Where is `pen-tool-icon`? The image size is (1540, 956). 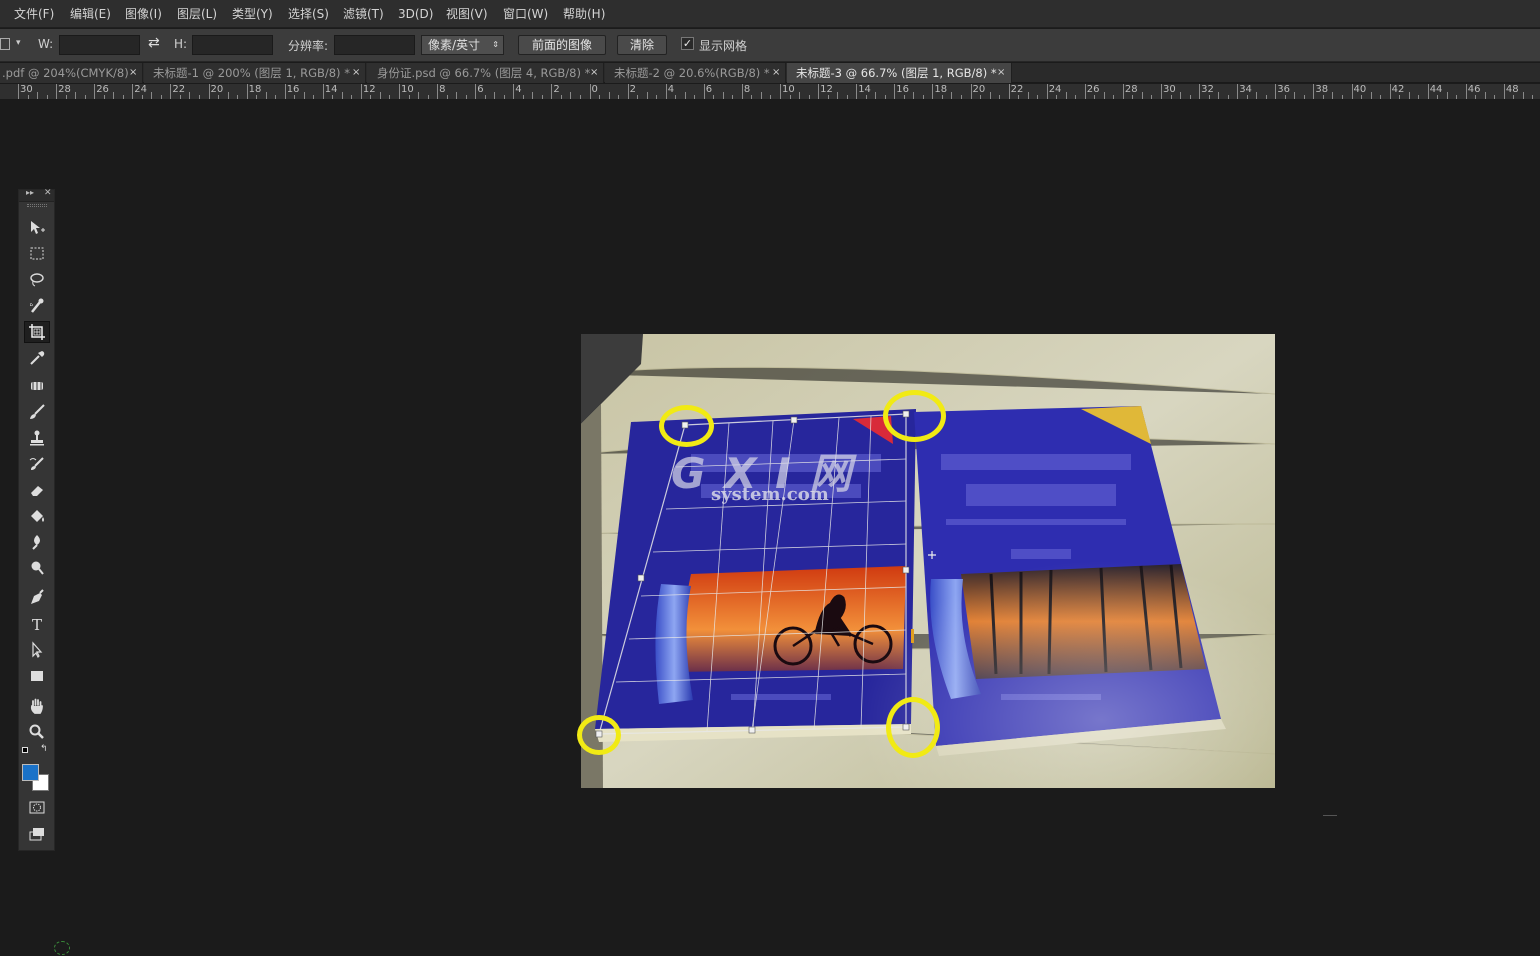
pen-tool-icon is located at coordinates (37, 598).